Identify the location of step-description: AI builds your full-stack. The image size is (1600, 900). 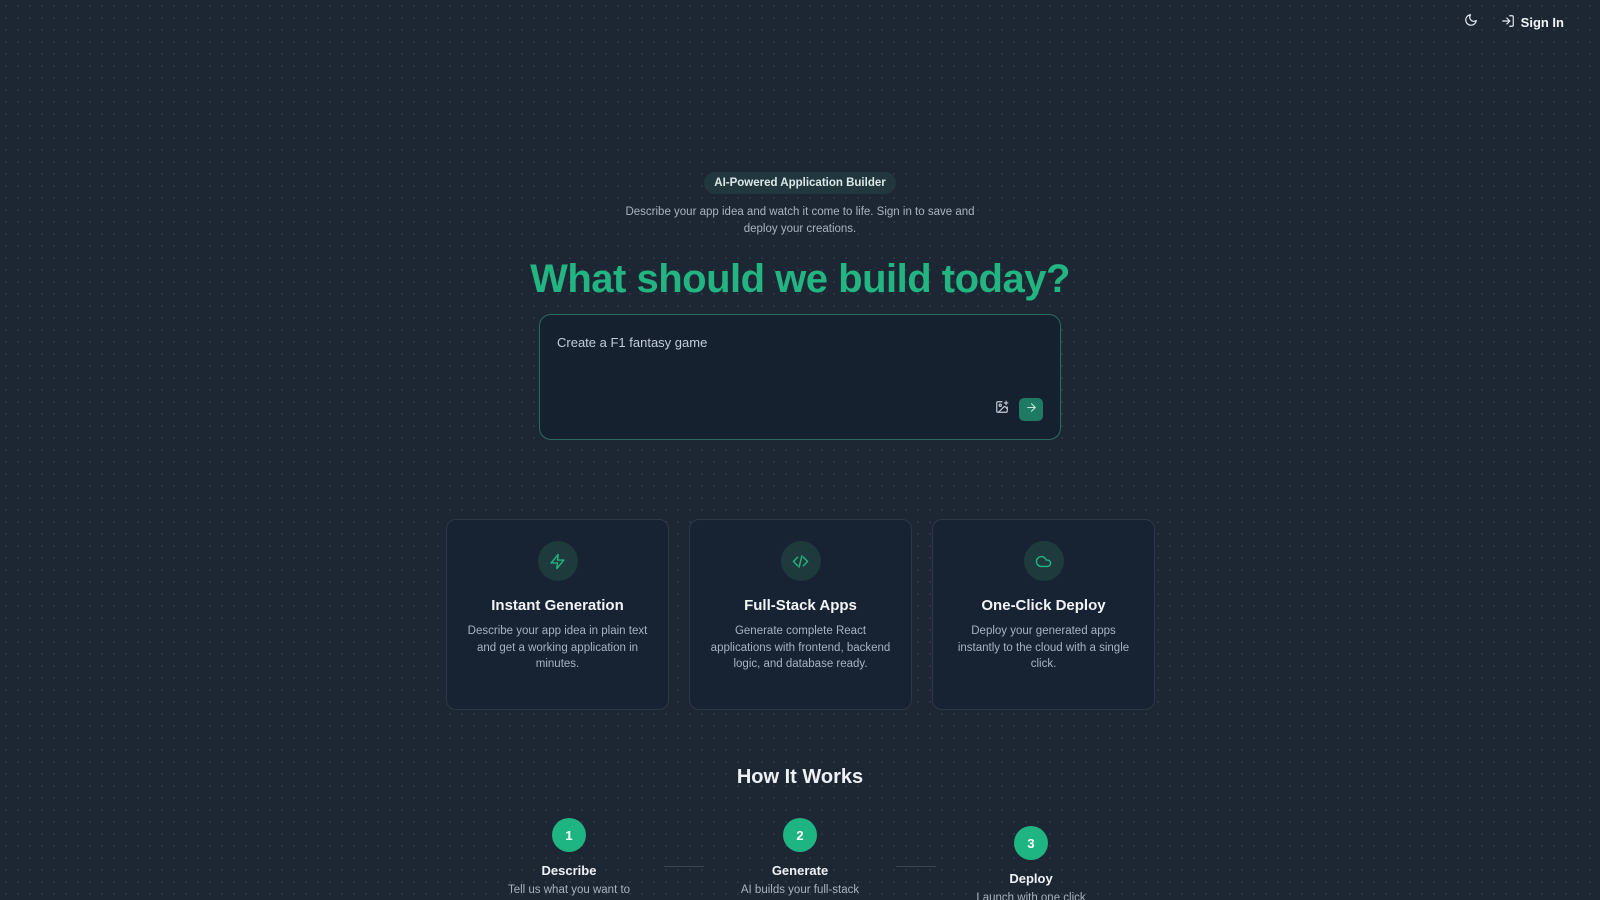
(800, 890).